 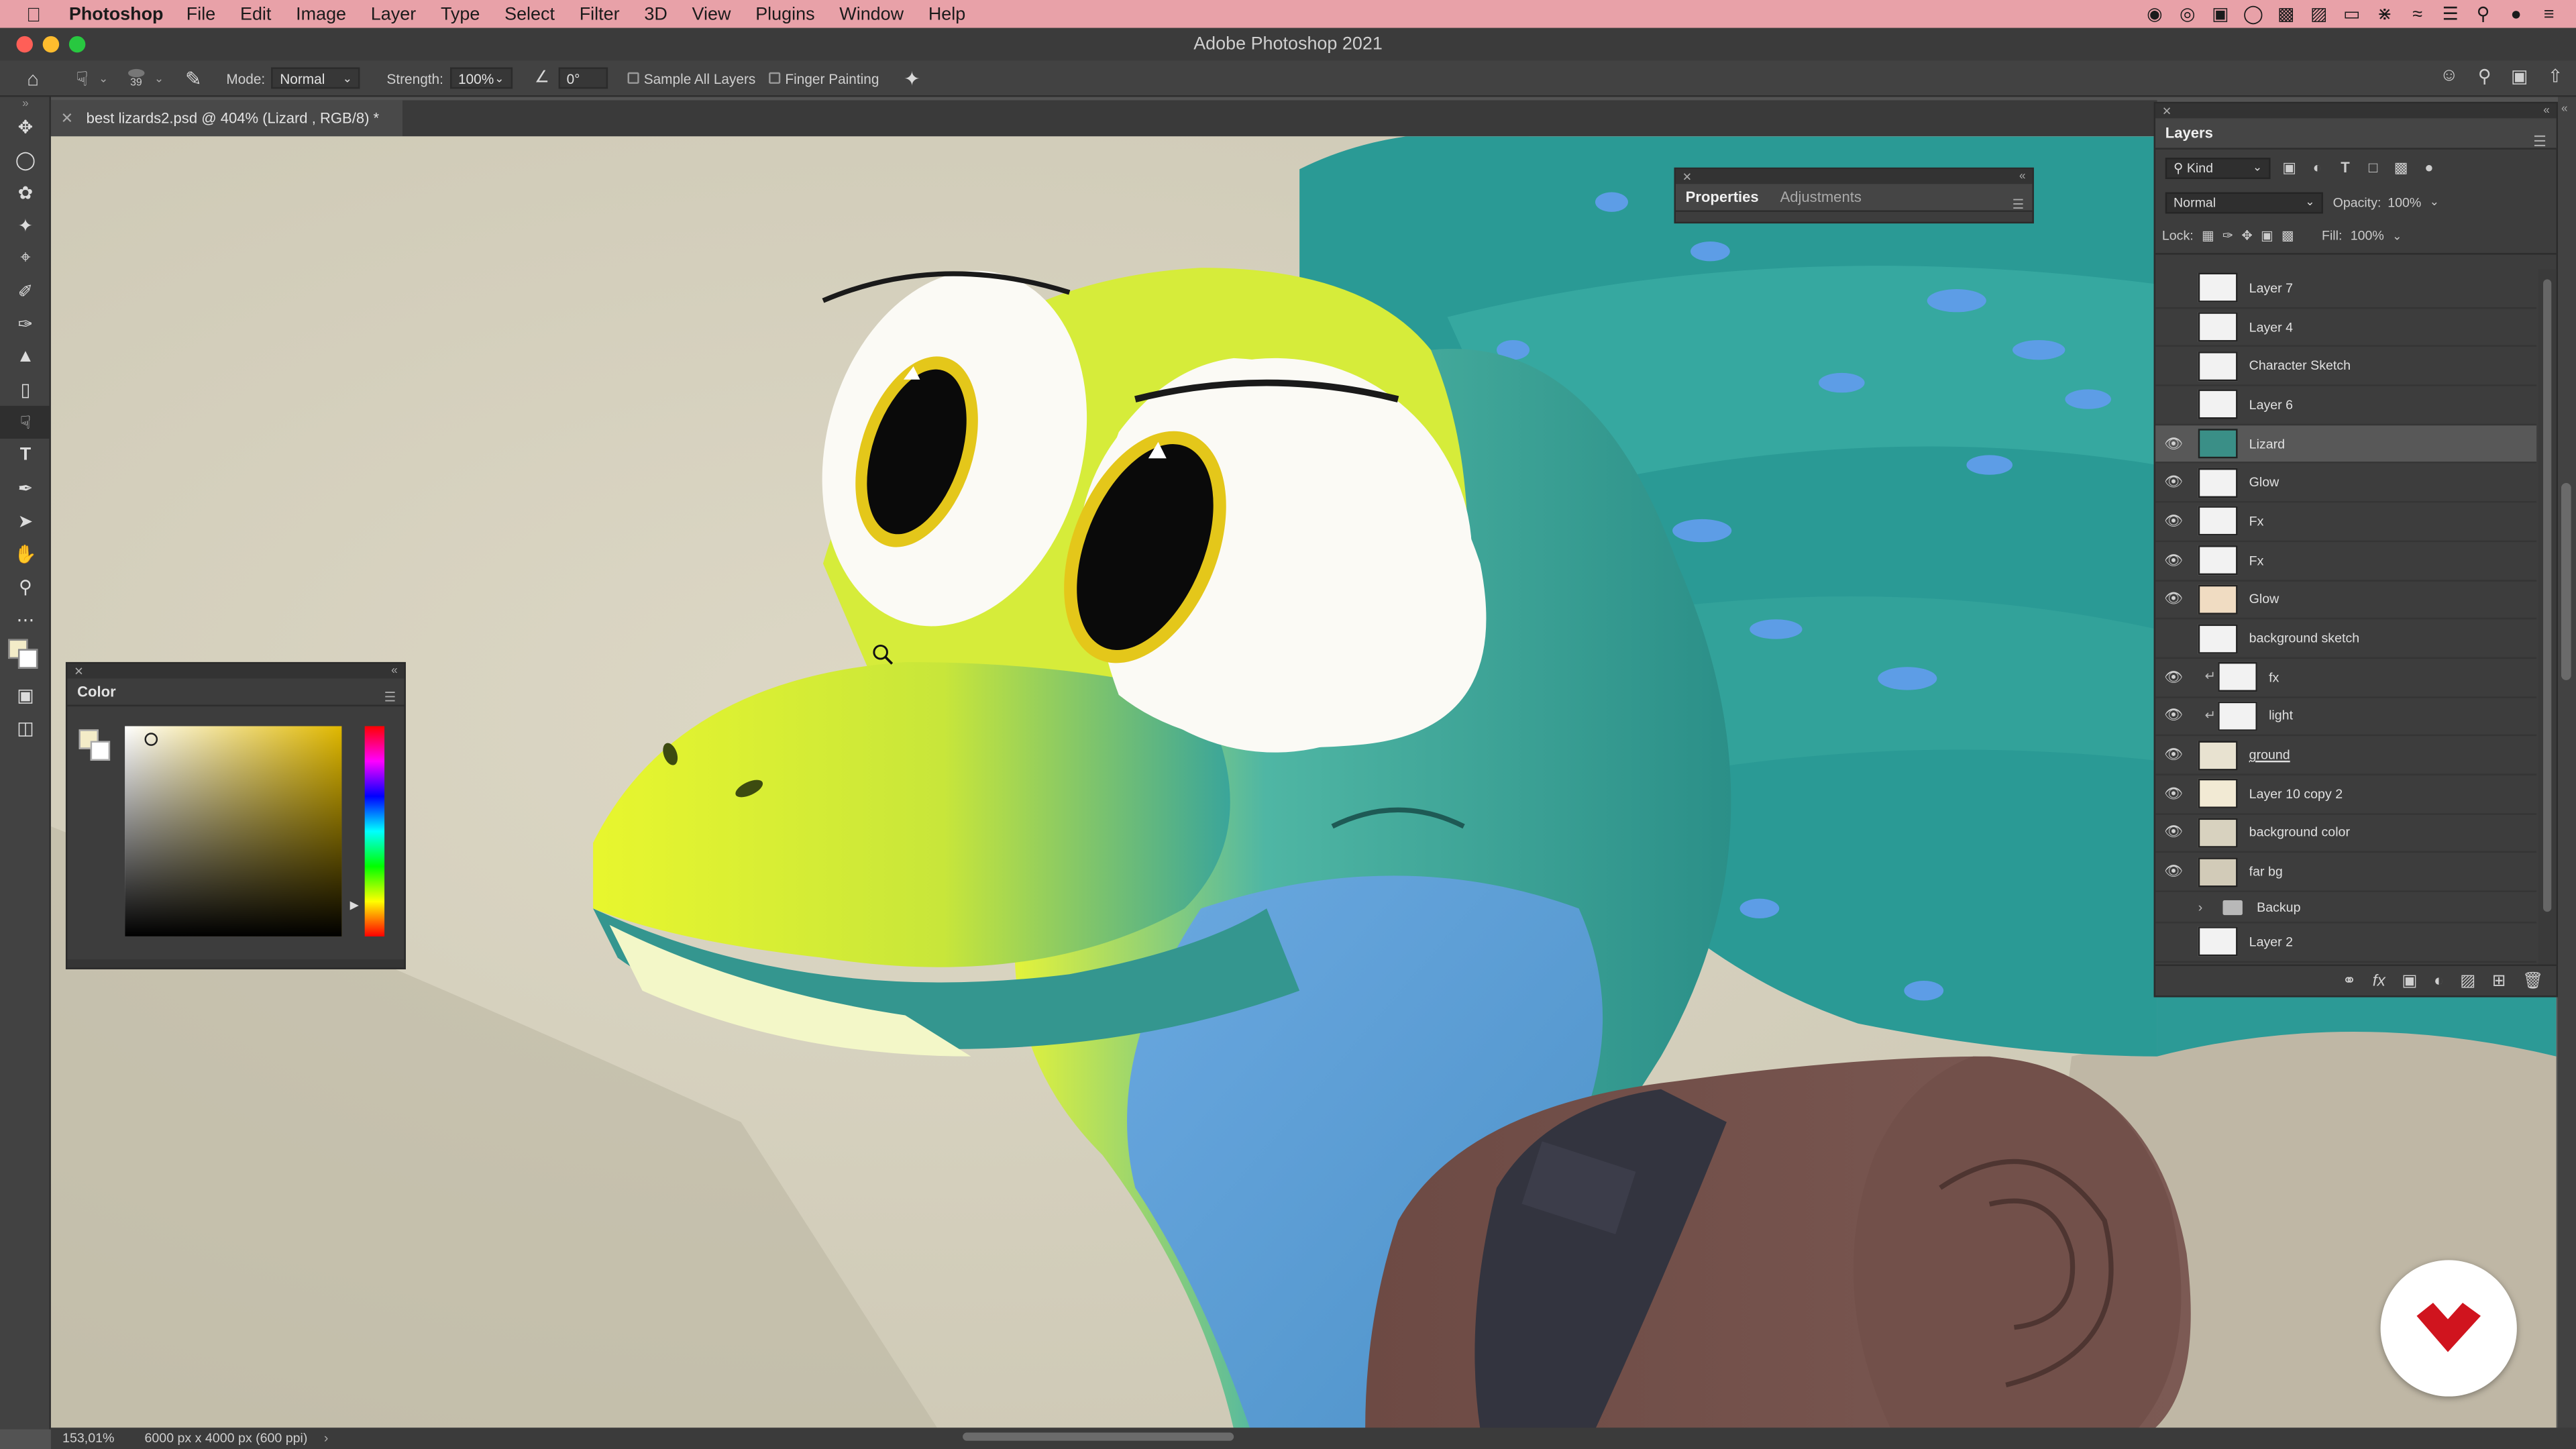 What do you see at coordinates (25, 356) in the screenshot?
I see `paint-bucket-tool-icon: ▲` at bounding box center [25, 356].